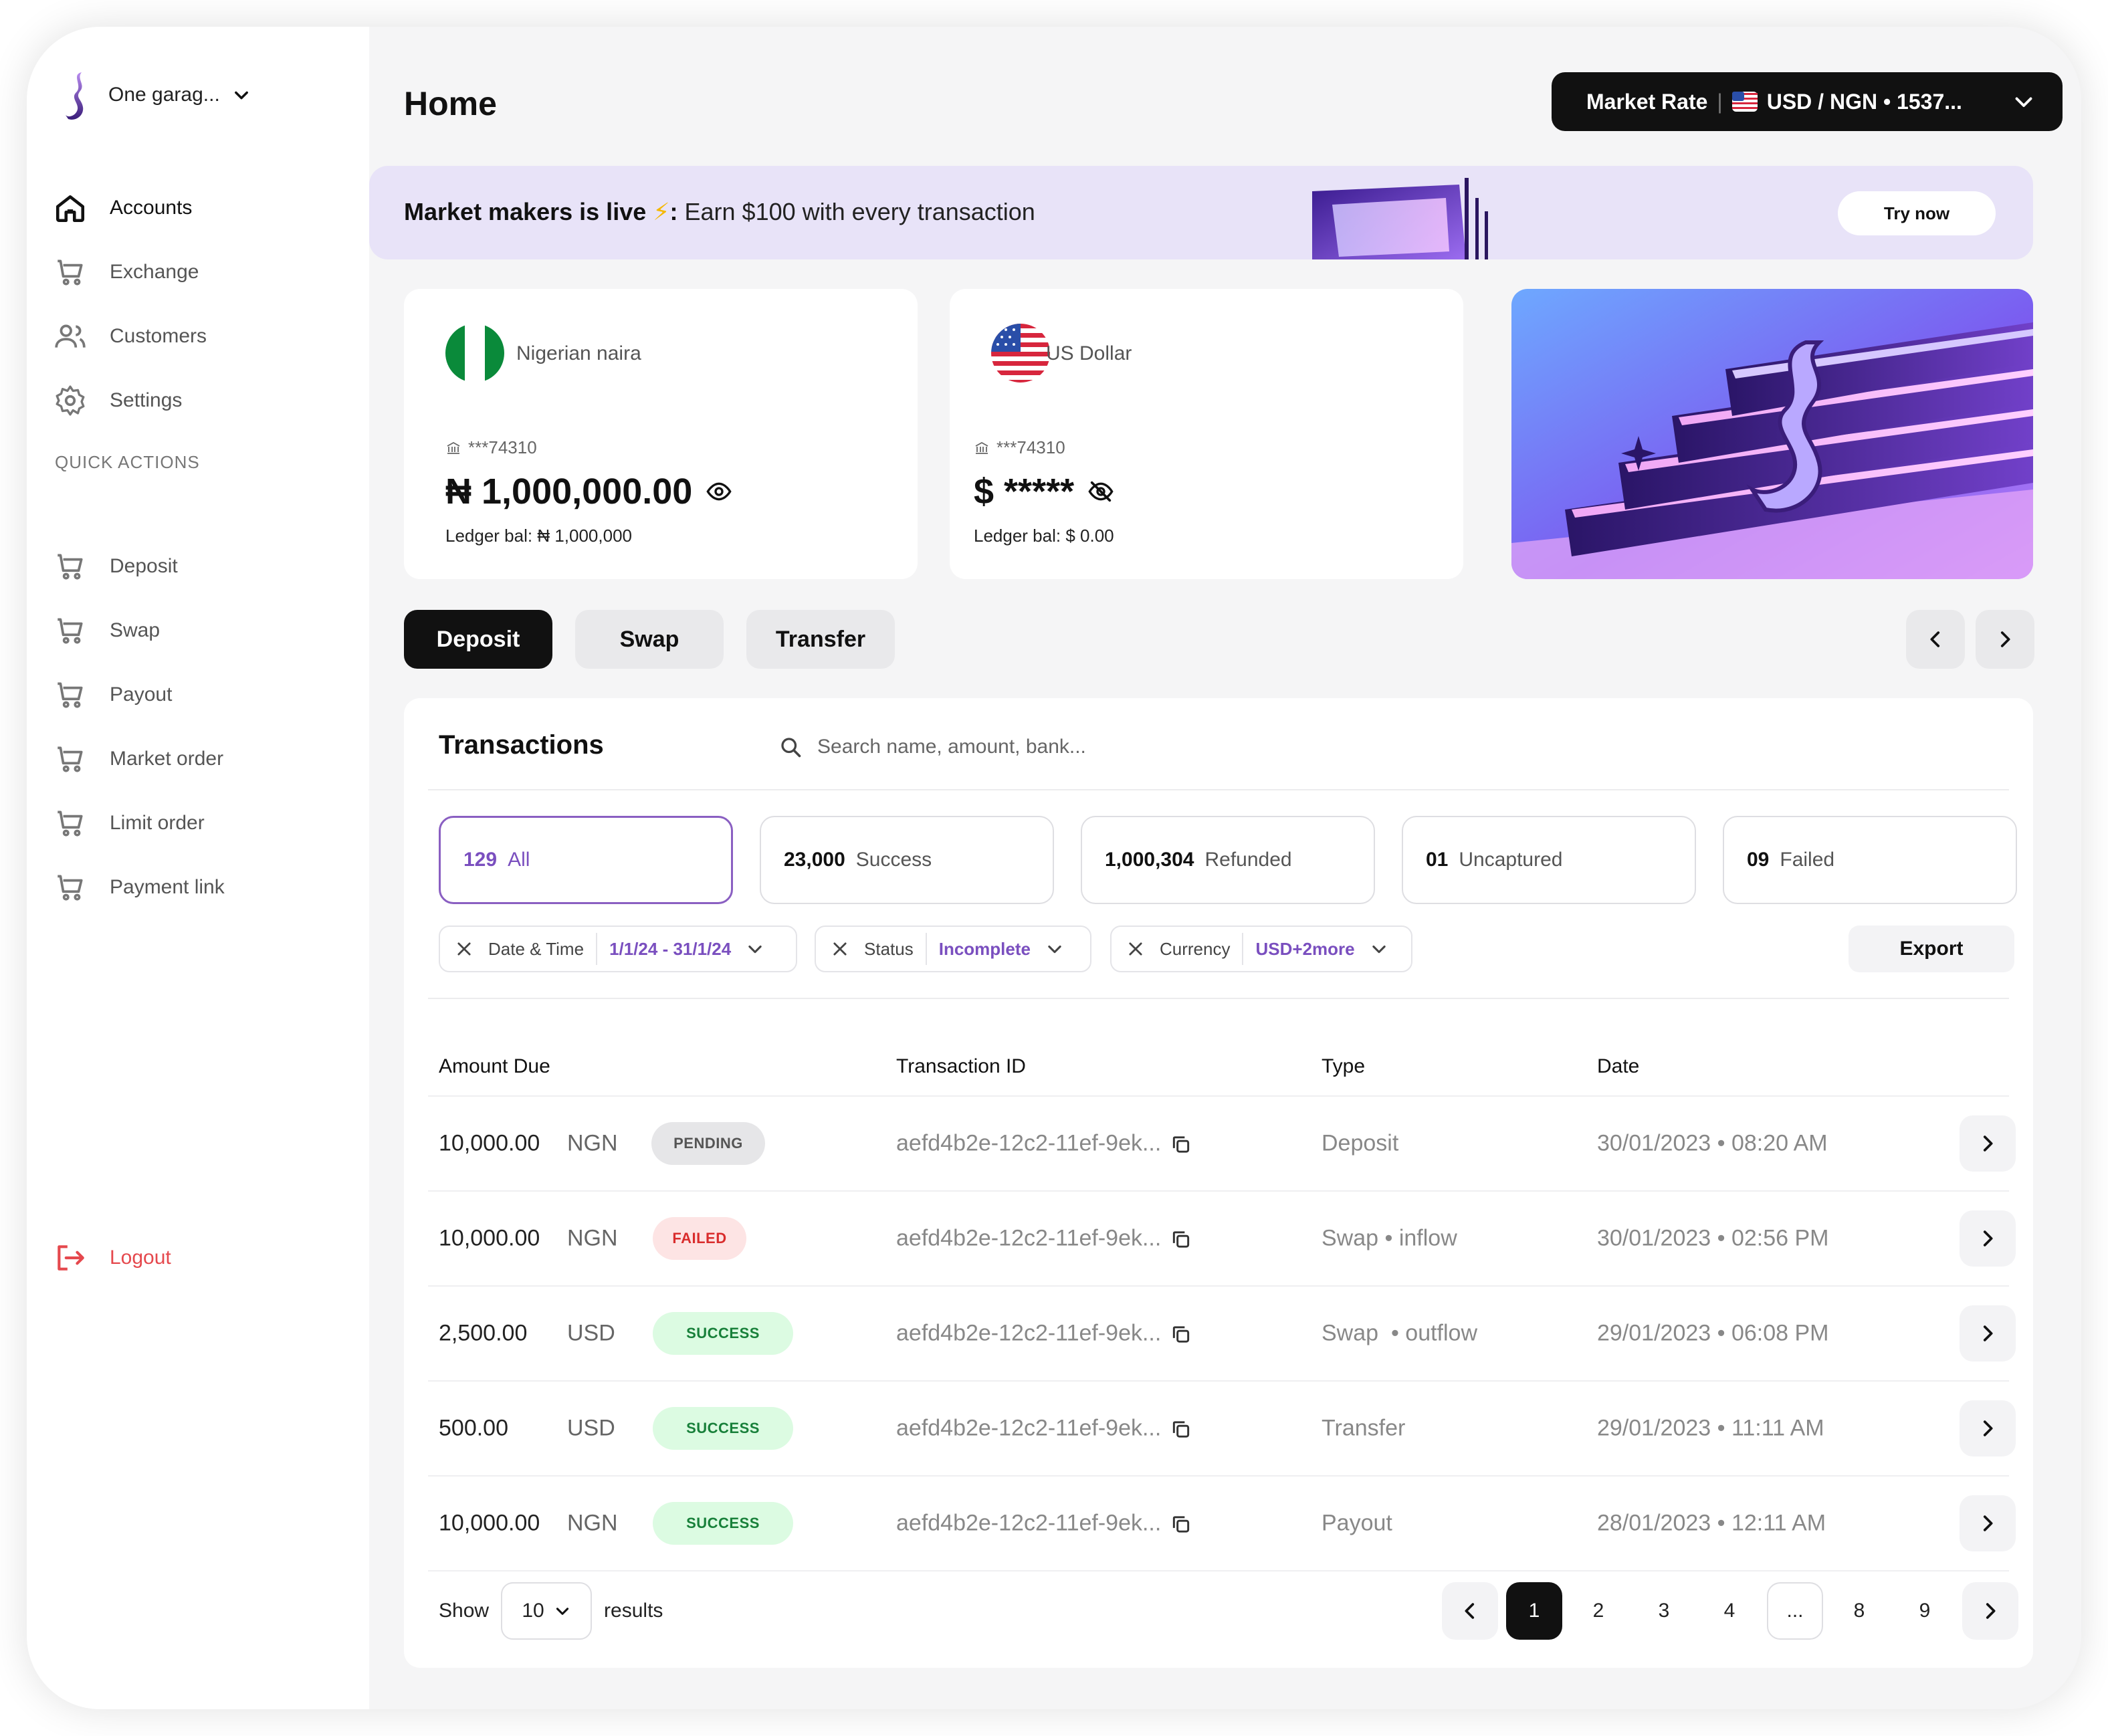  Describe the element at coordinates (569, 491) in the screenshot. I see `balance-value: ₦ 1,000,000.00` at that location.